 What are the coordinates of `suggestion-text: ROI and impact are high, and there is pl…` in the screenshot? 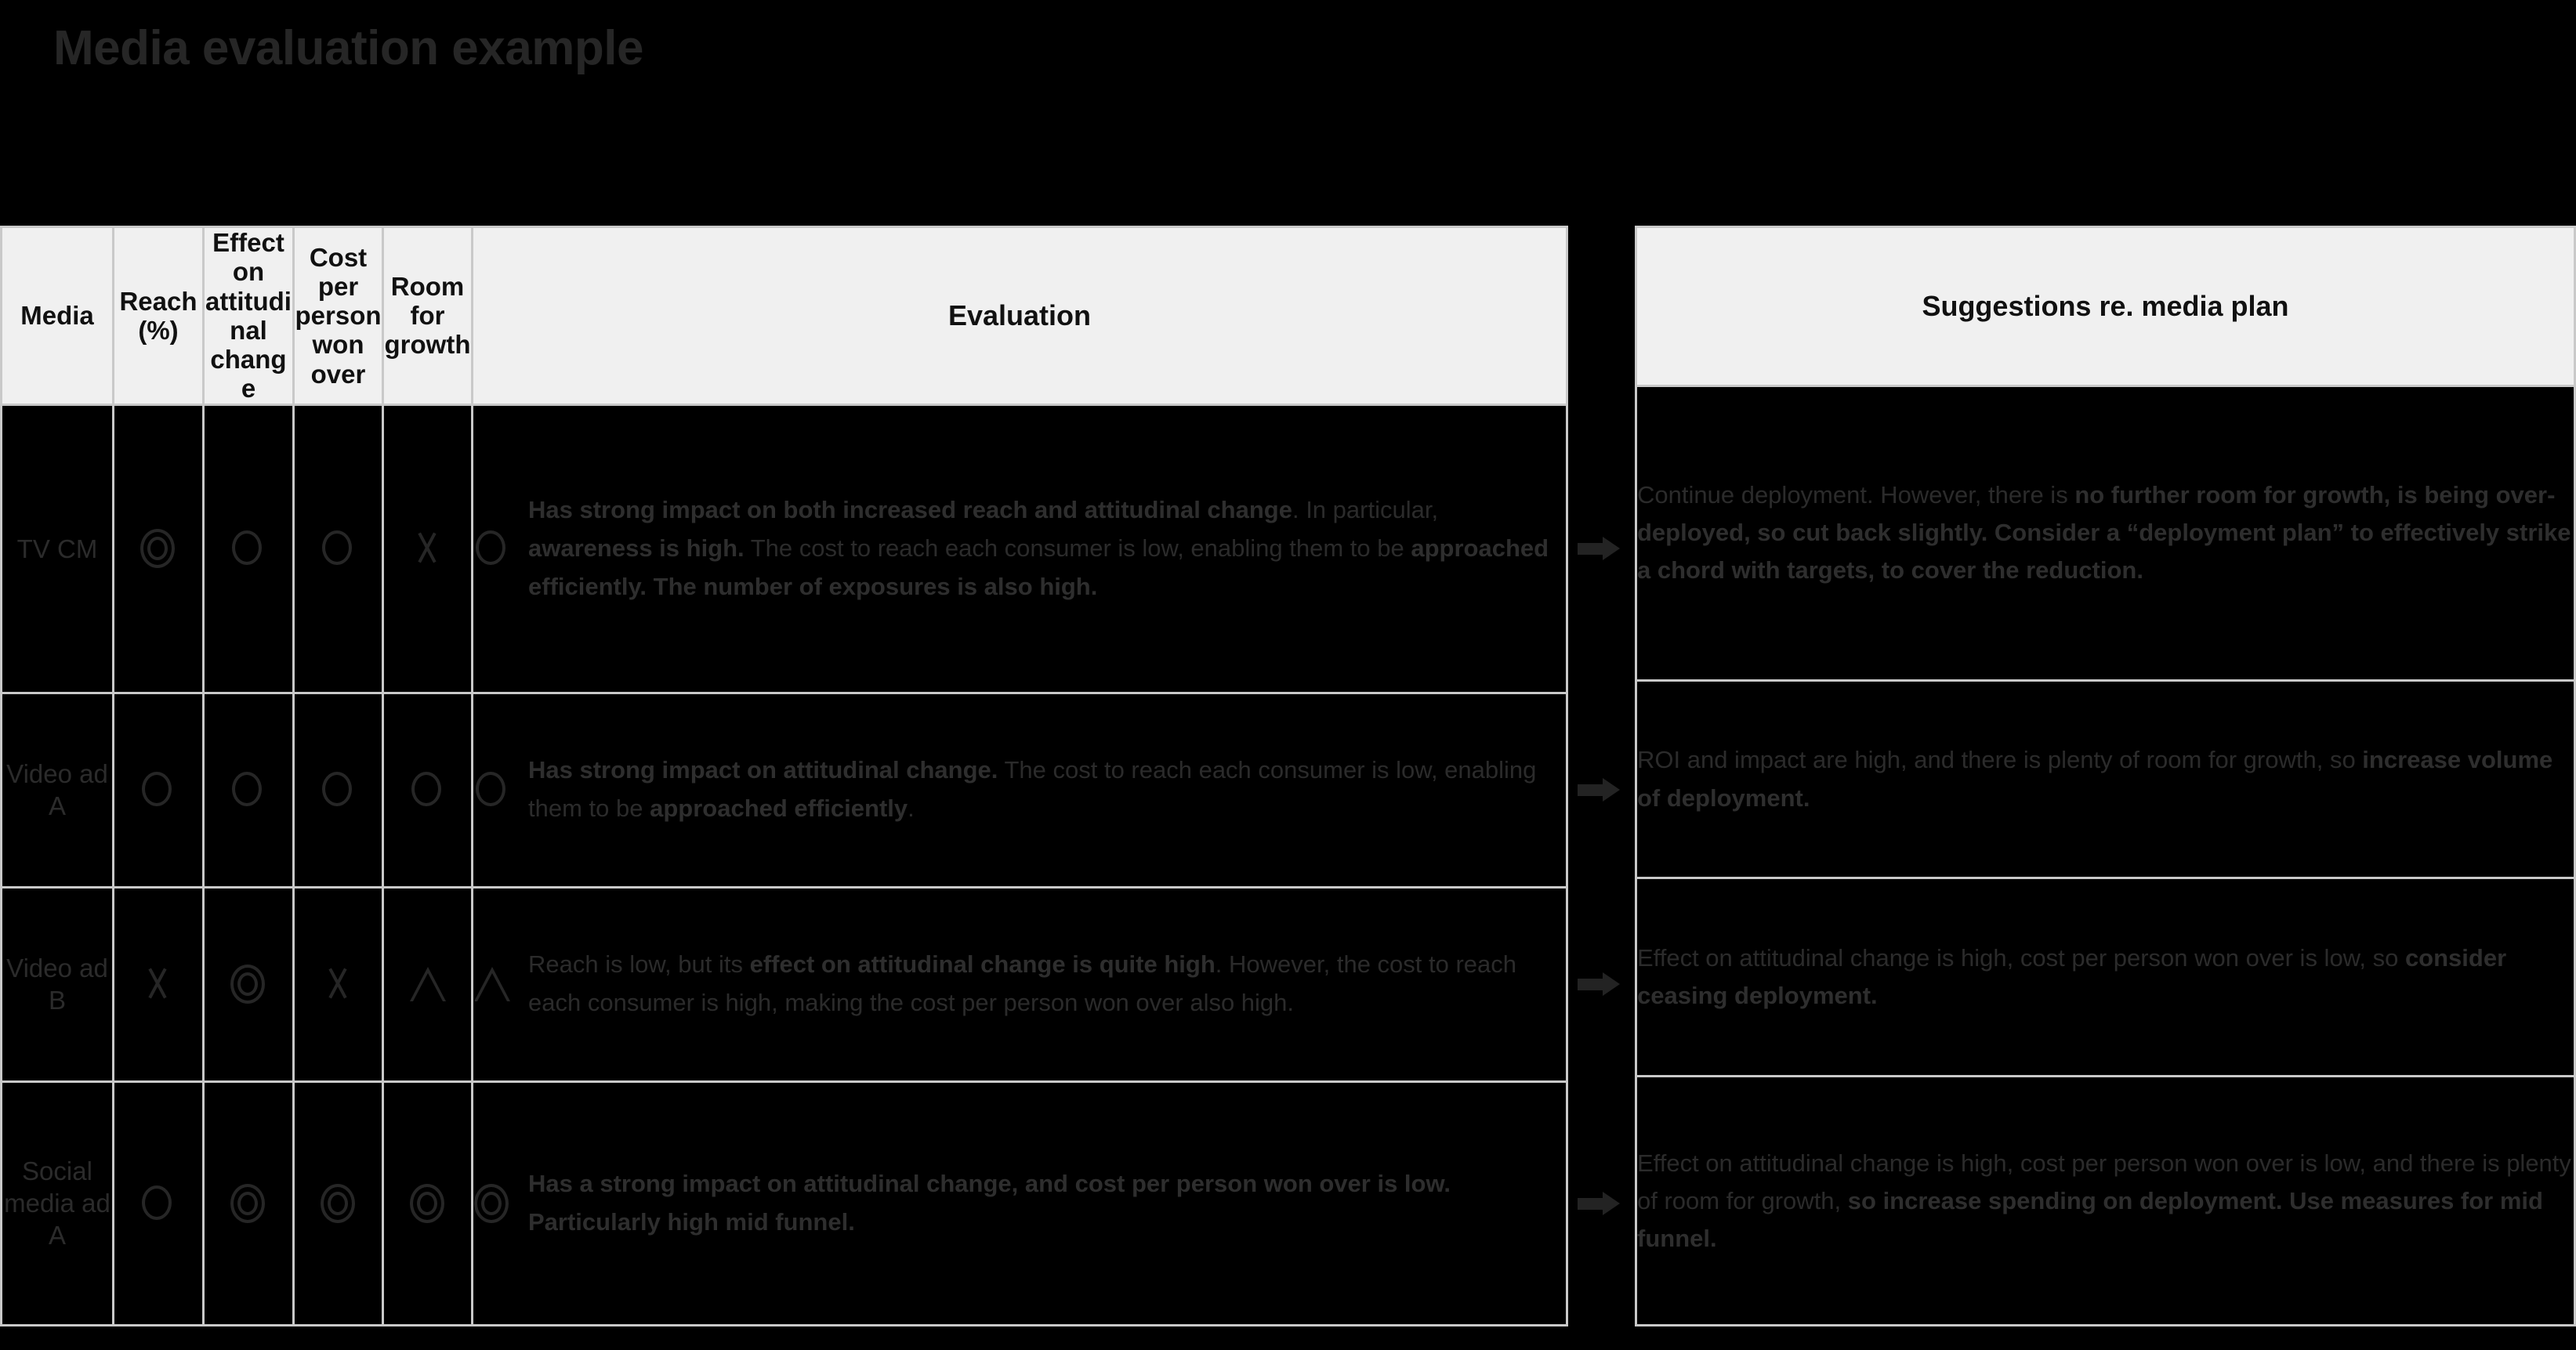 It's located at (2105, 779).